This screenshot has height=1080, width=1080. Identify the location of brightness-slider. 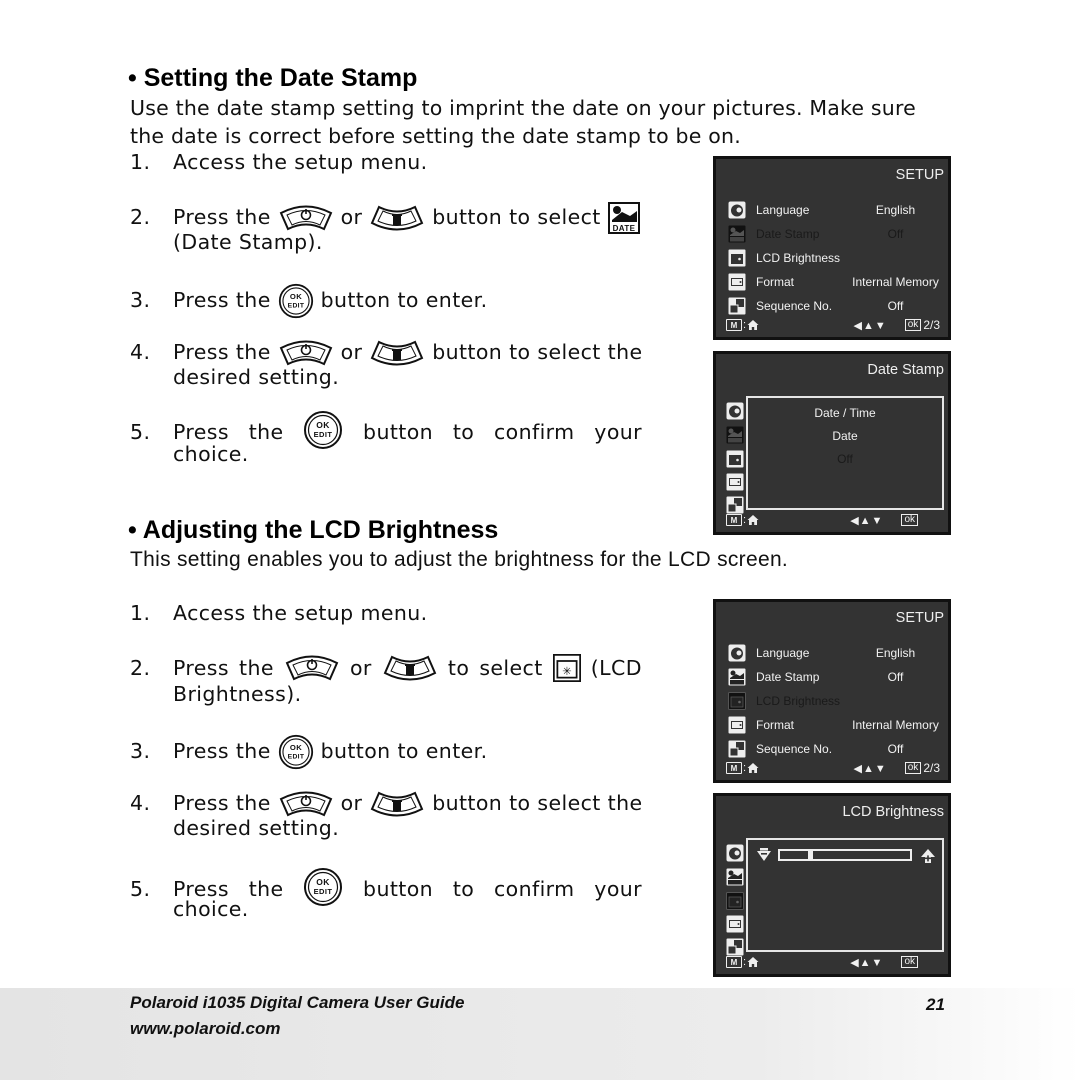
(845, 855).